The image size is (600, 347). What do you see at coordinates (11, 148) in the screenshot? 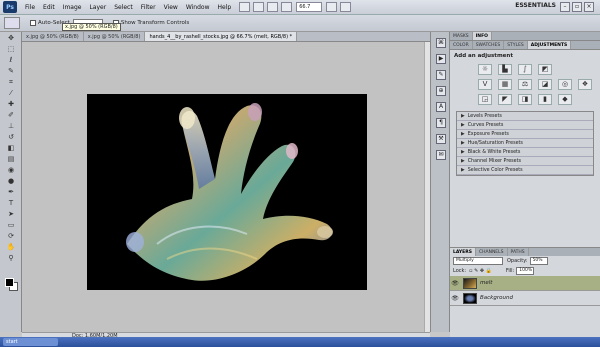
I see `eraser-tool-icon: ◧` at bounding box center [11, 148].